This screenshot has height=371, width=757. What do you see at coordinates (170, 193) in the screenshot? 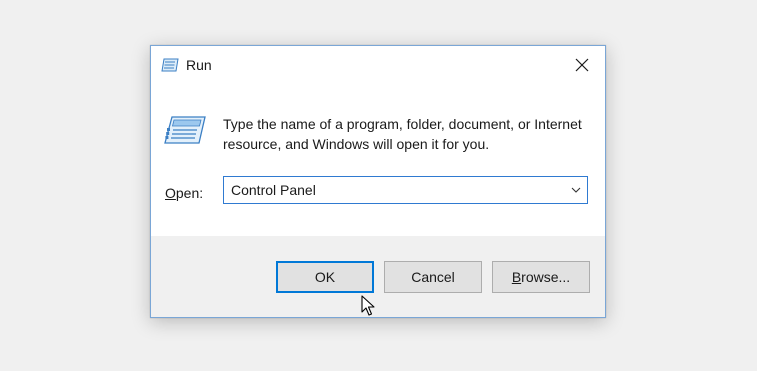
I see `open-label-accelerator: O` at bounding box center [170, 193].